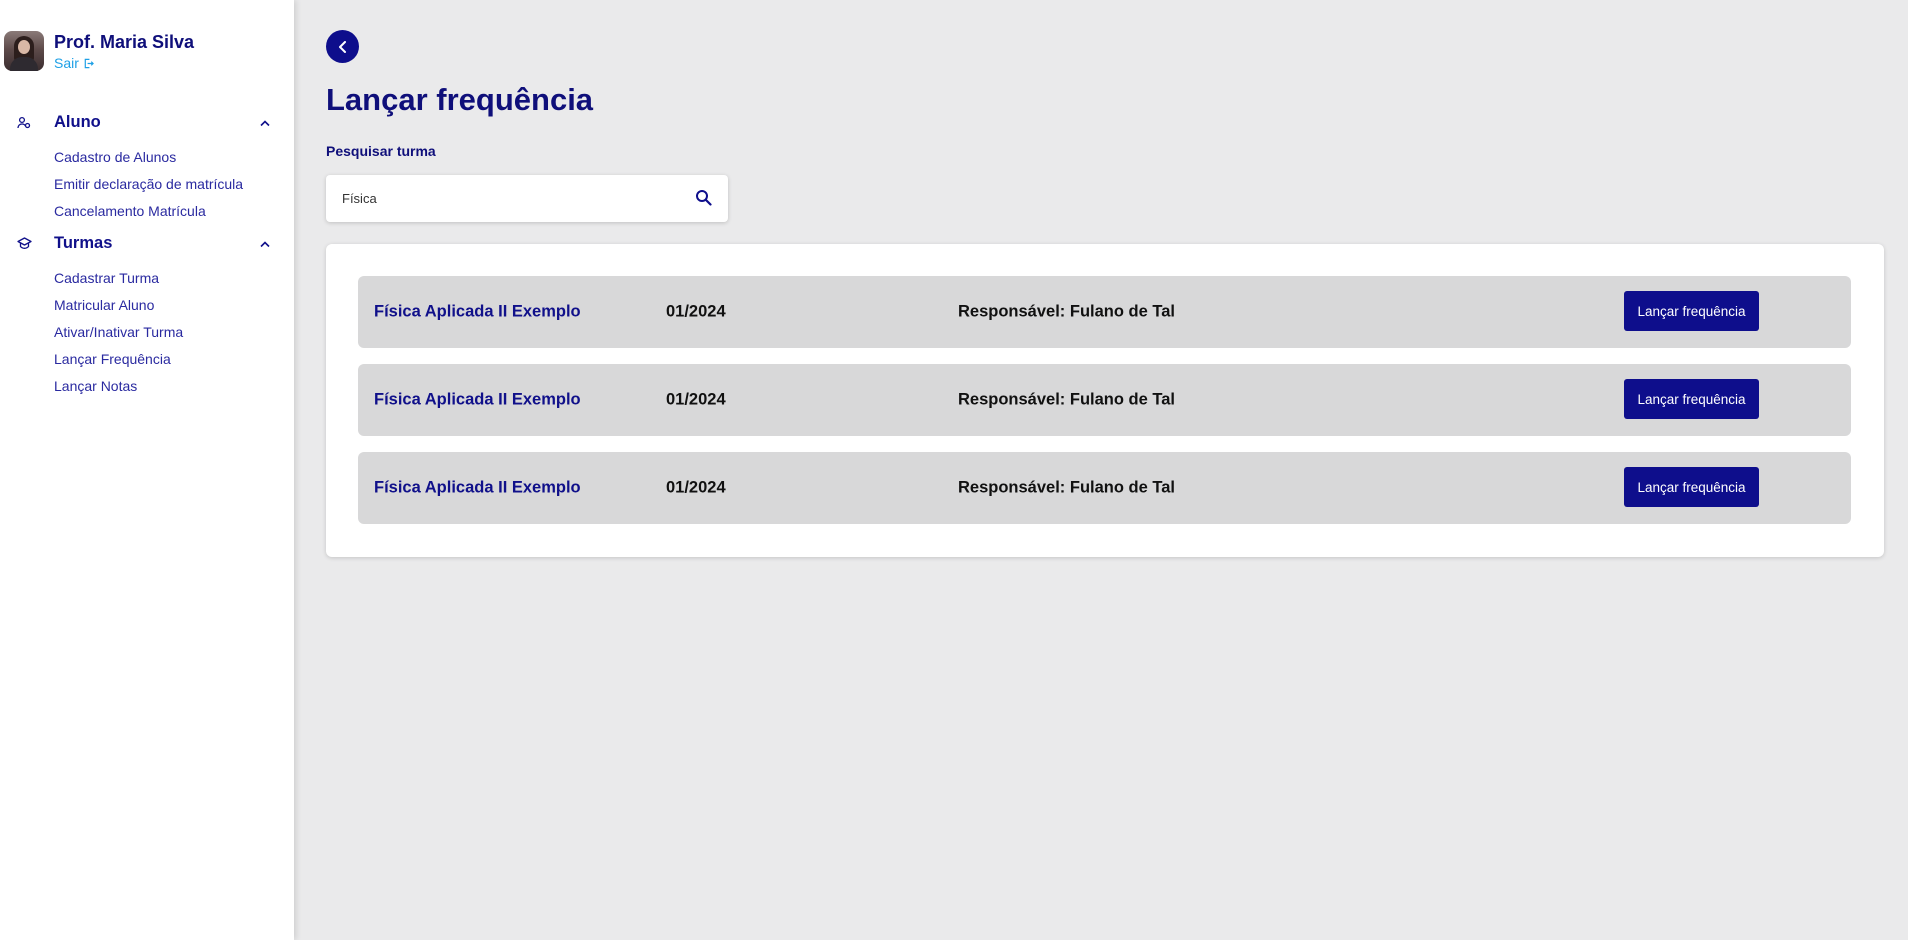 This screenshot has height=940, width=1908. I want to click on search-field, so click(527, 198).